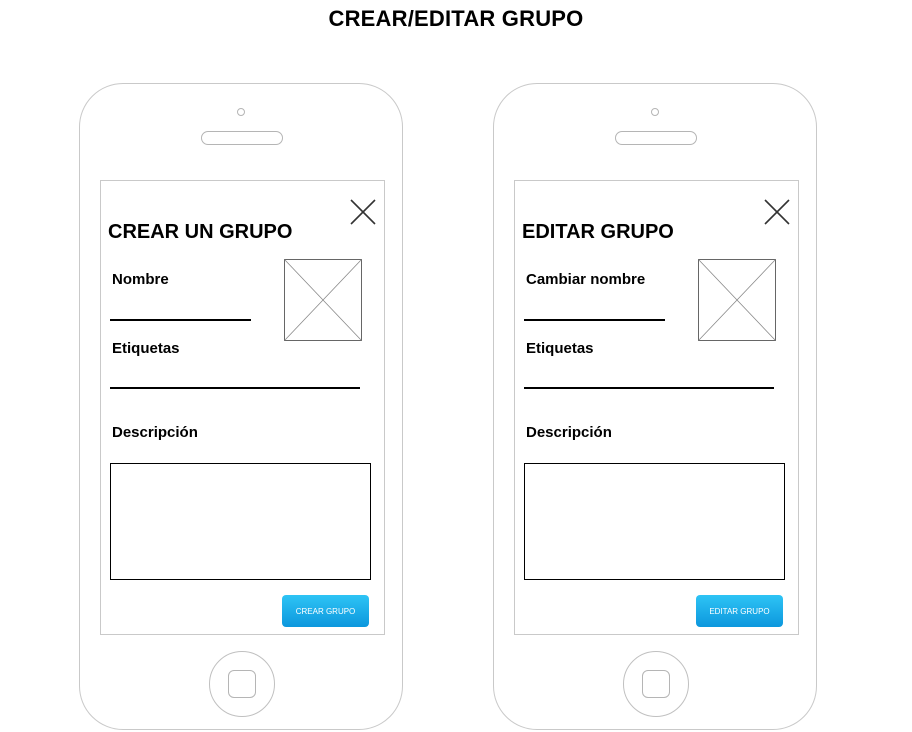 This screenshot has height=732, width=912. I want to click on screen-title: CREAR UN GRUPO, so click(200, 232).